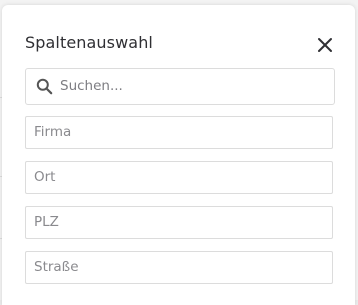  Describe the element at coordinates (179, 222) in the screenshot. I see `column-option-plz: PLZ` at that location.